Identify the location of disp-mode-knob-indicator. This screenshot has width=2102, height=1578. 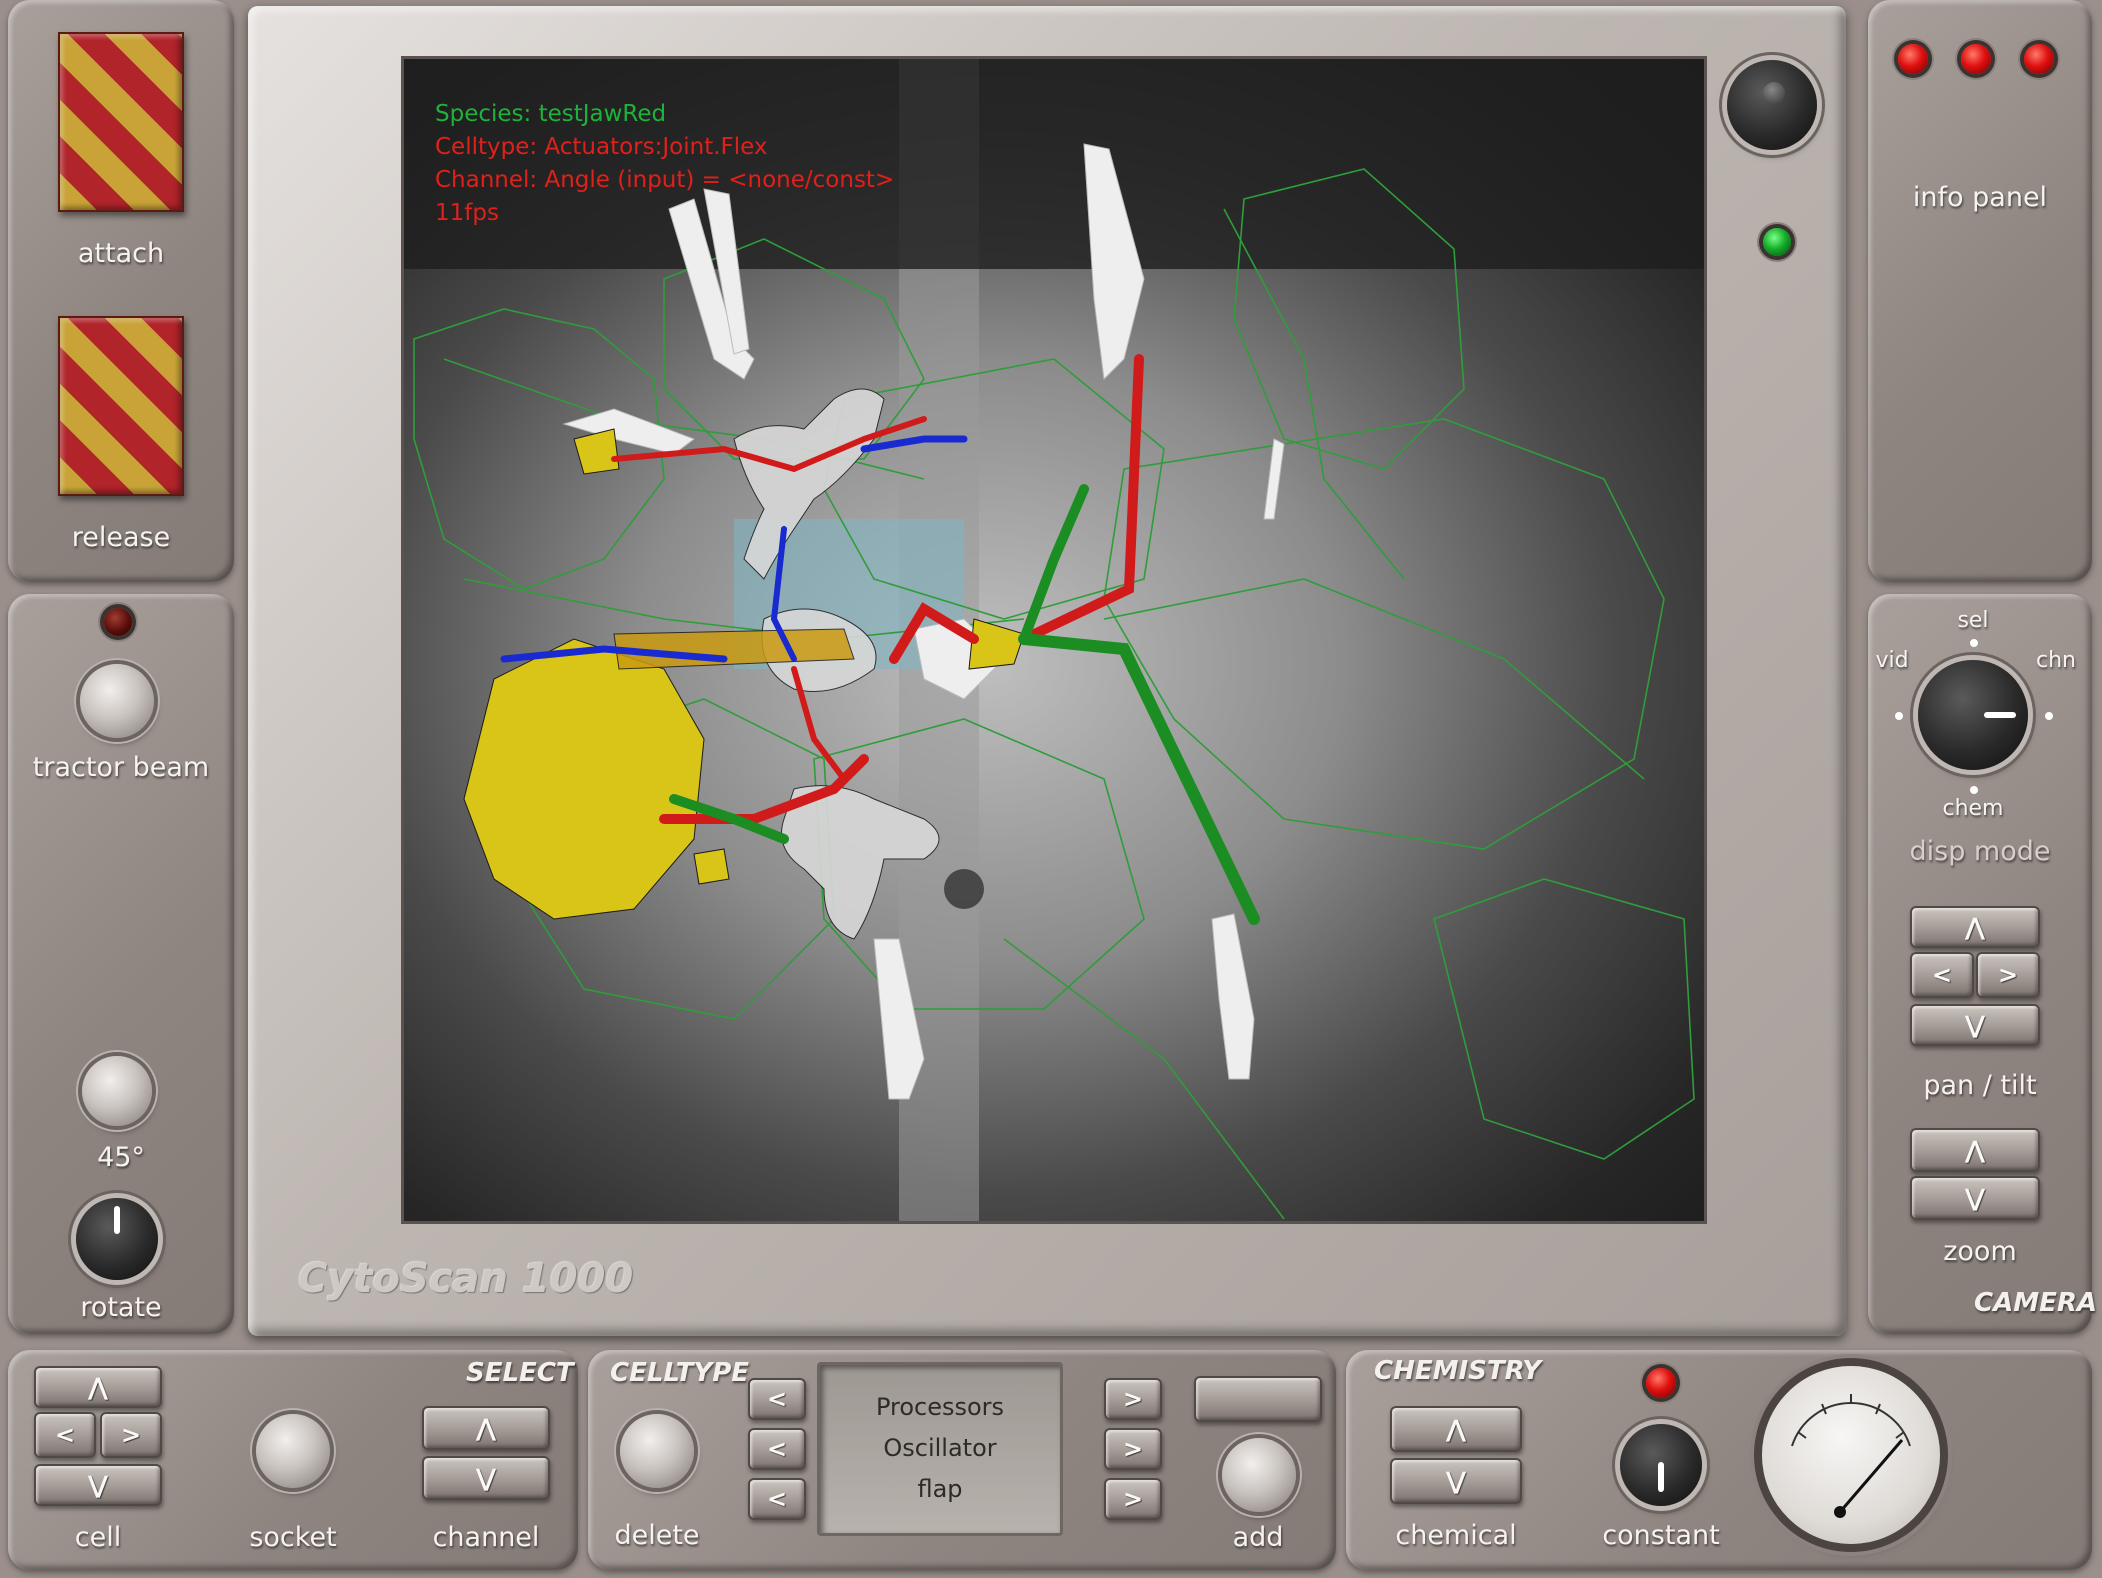
(2000, 715).